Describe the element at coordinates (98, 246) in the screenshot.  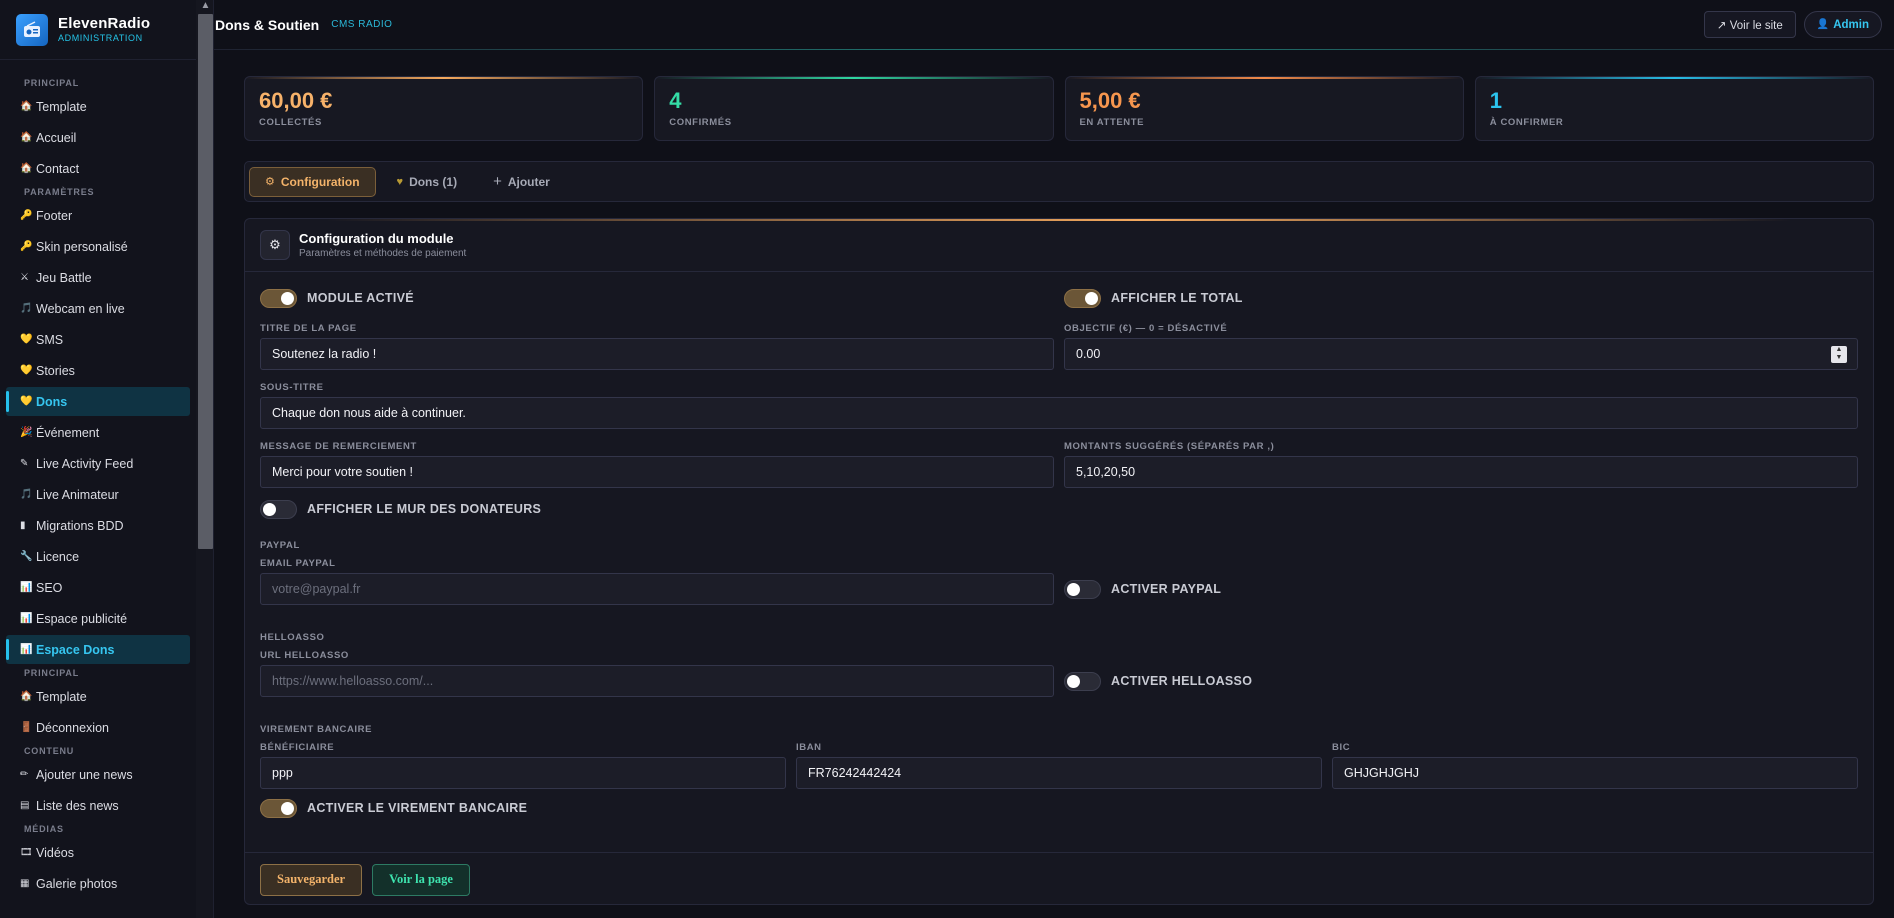
I see `sidebar-item-skin: 🔑 Skin personalisé` at that location.